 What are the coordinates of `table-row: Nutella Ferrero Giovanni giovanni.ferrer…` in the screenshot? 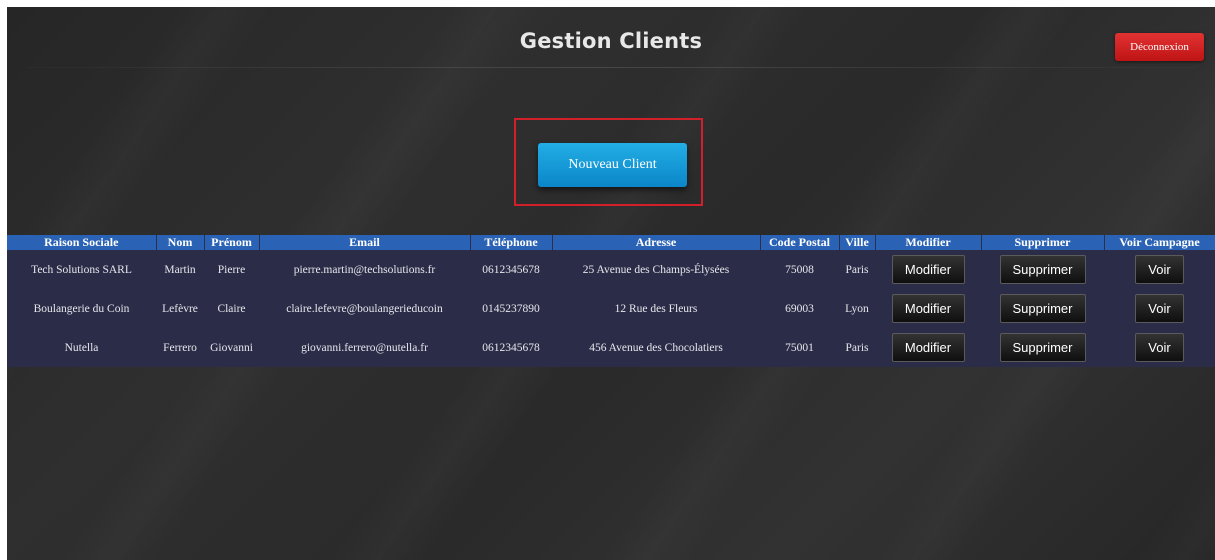 It's located at (611, 347).